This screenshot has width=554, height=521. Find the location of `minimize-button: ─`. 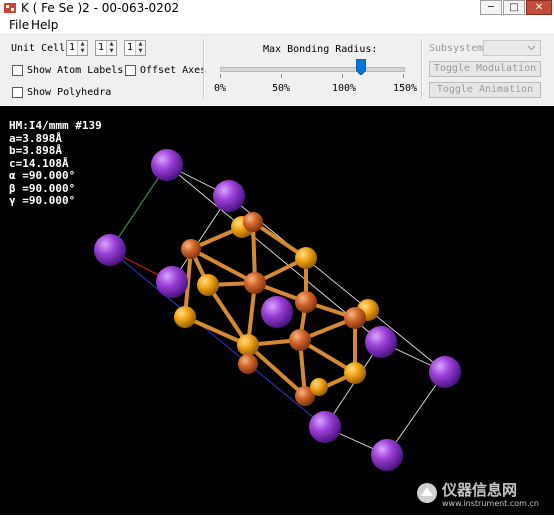

minimize-button: ─ is located at coordinates (491, 7).